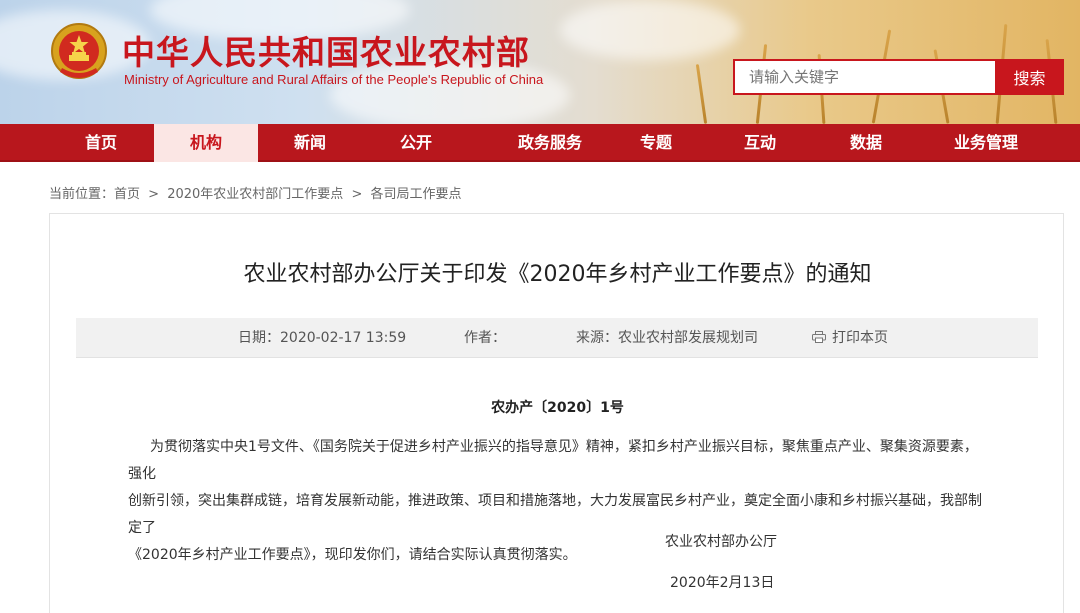 This screenshot has width=1080, height=613. I want to click on meta-date: 日期：2020-02-17 13:59, so click(322, 338).